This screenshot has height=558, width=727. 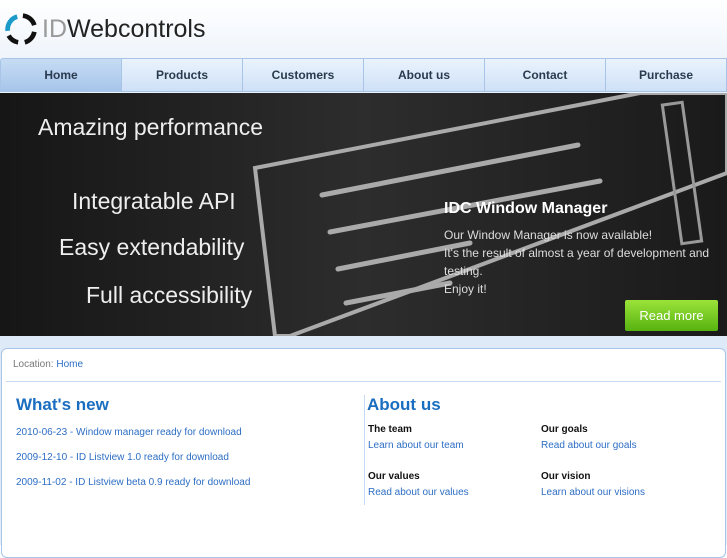 What do you see at coordinates (671, 315) in the screenshot?
I see `read-more-button: Read more` at bounding box center [671, 315].